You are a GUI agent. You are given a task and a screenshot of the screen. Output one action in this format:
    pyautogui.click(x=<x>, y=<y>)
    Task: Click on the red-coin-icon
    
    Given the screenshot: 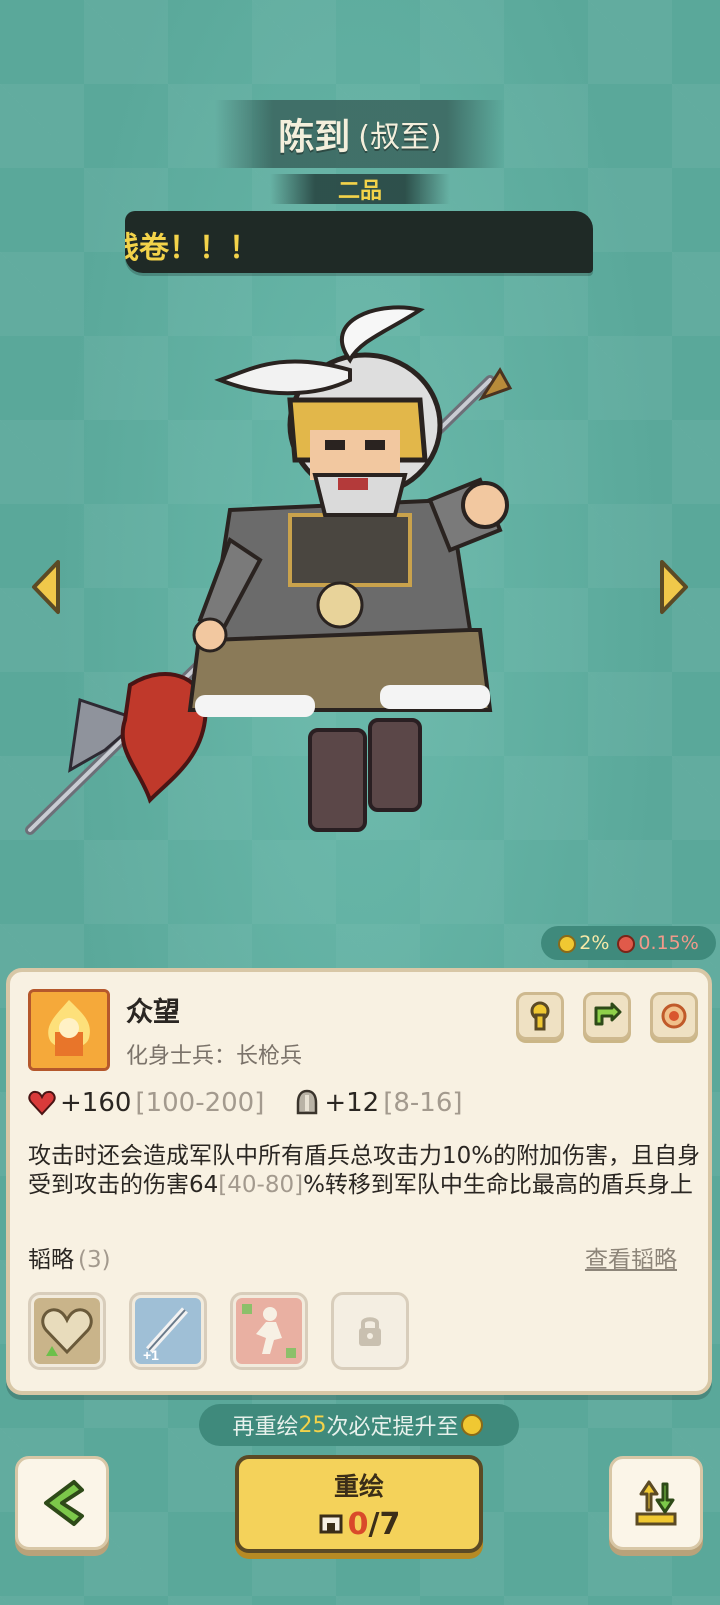 What is the action you would take?
    pyautogui.click(x=626, y=943)
    